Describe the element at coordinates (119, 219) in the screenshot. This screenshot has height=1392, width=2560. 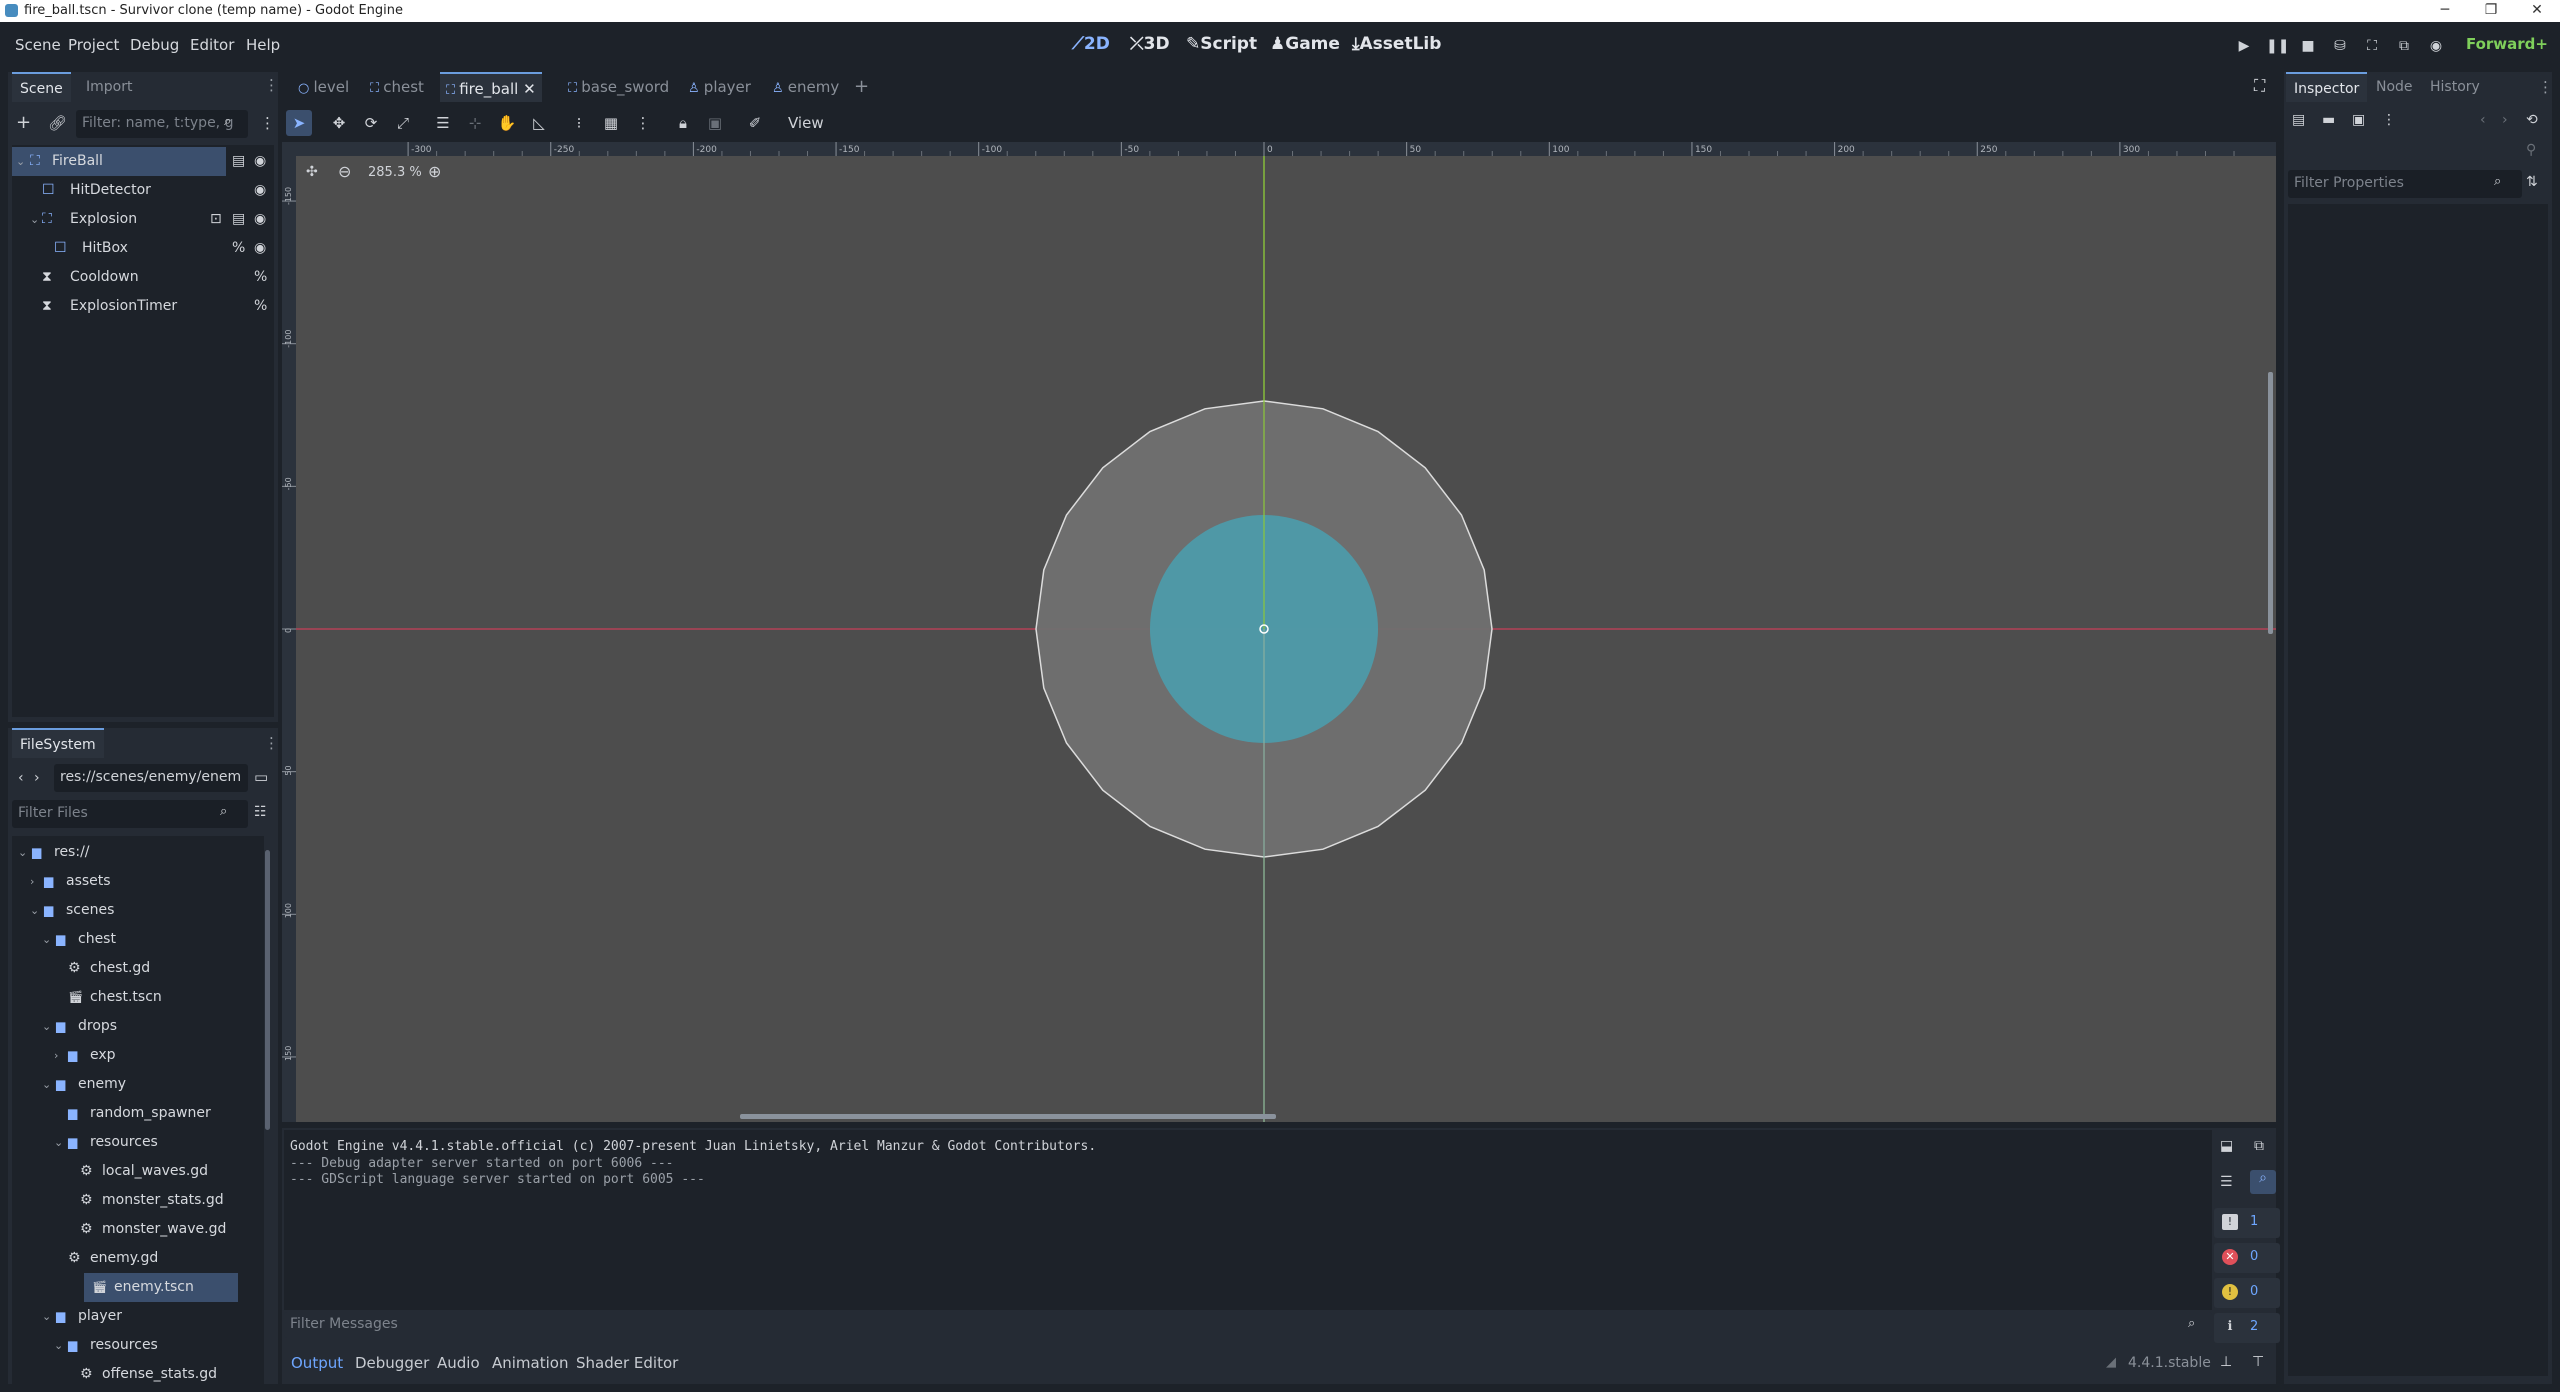
I see `tree-node-explosion: ⌄ ⛶ Explosion` at that location.